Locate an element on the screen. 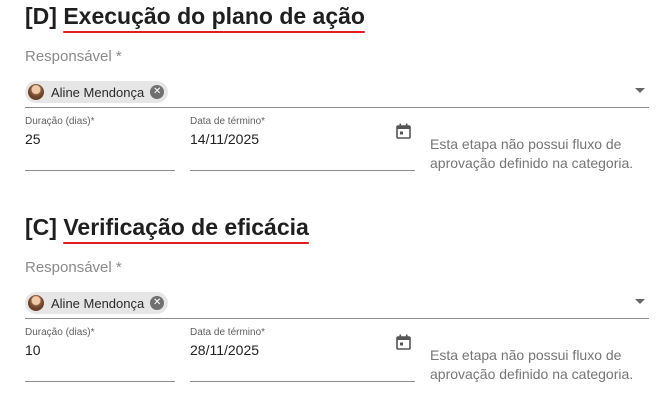 This screenshot has height=411, width=670. section-heading: [C] Verificação de eficácia is located at coordinates (167, 228).